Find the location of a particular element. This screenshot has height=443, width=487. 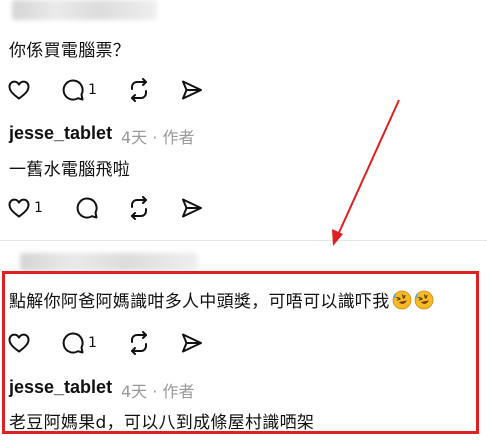

reply-button is located at coordinates (87, 208).